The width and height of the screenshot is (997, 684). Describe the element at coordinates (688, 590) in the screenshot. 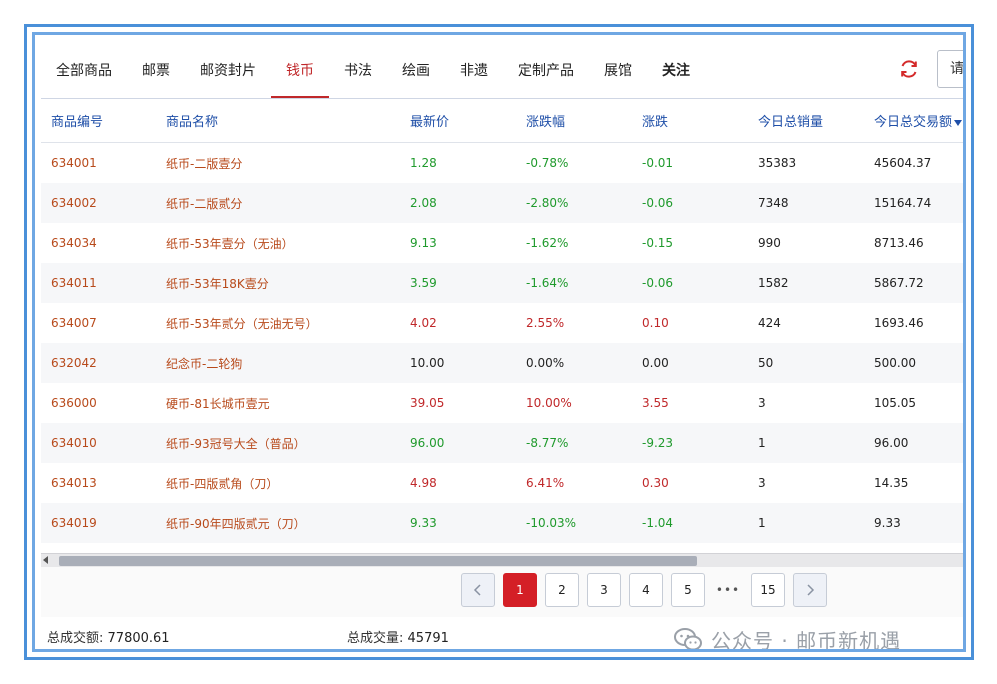

I see `page-button-5: 5` at that location.